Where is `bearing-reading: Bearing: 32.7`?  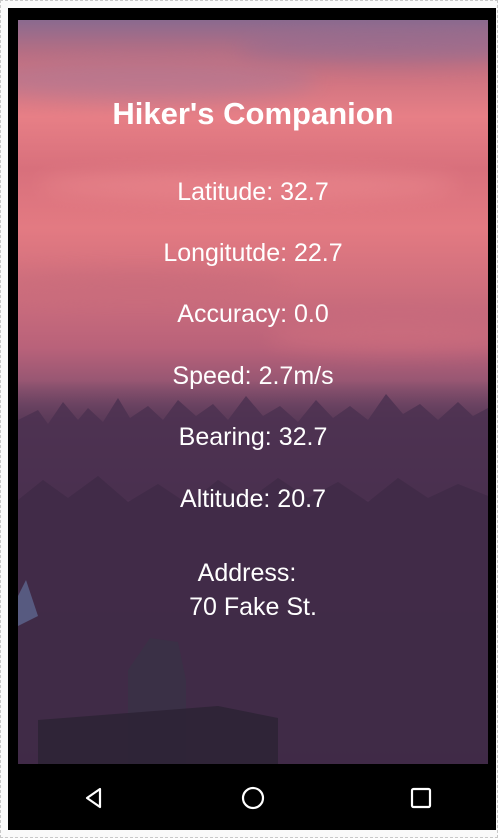
bearing-reading: Bearing: 32.7 is located at coordinates (253, 437).